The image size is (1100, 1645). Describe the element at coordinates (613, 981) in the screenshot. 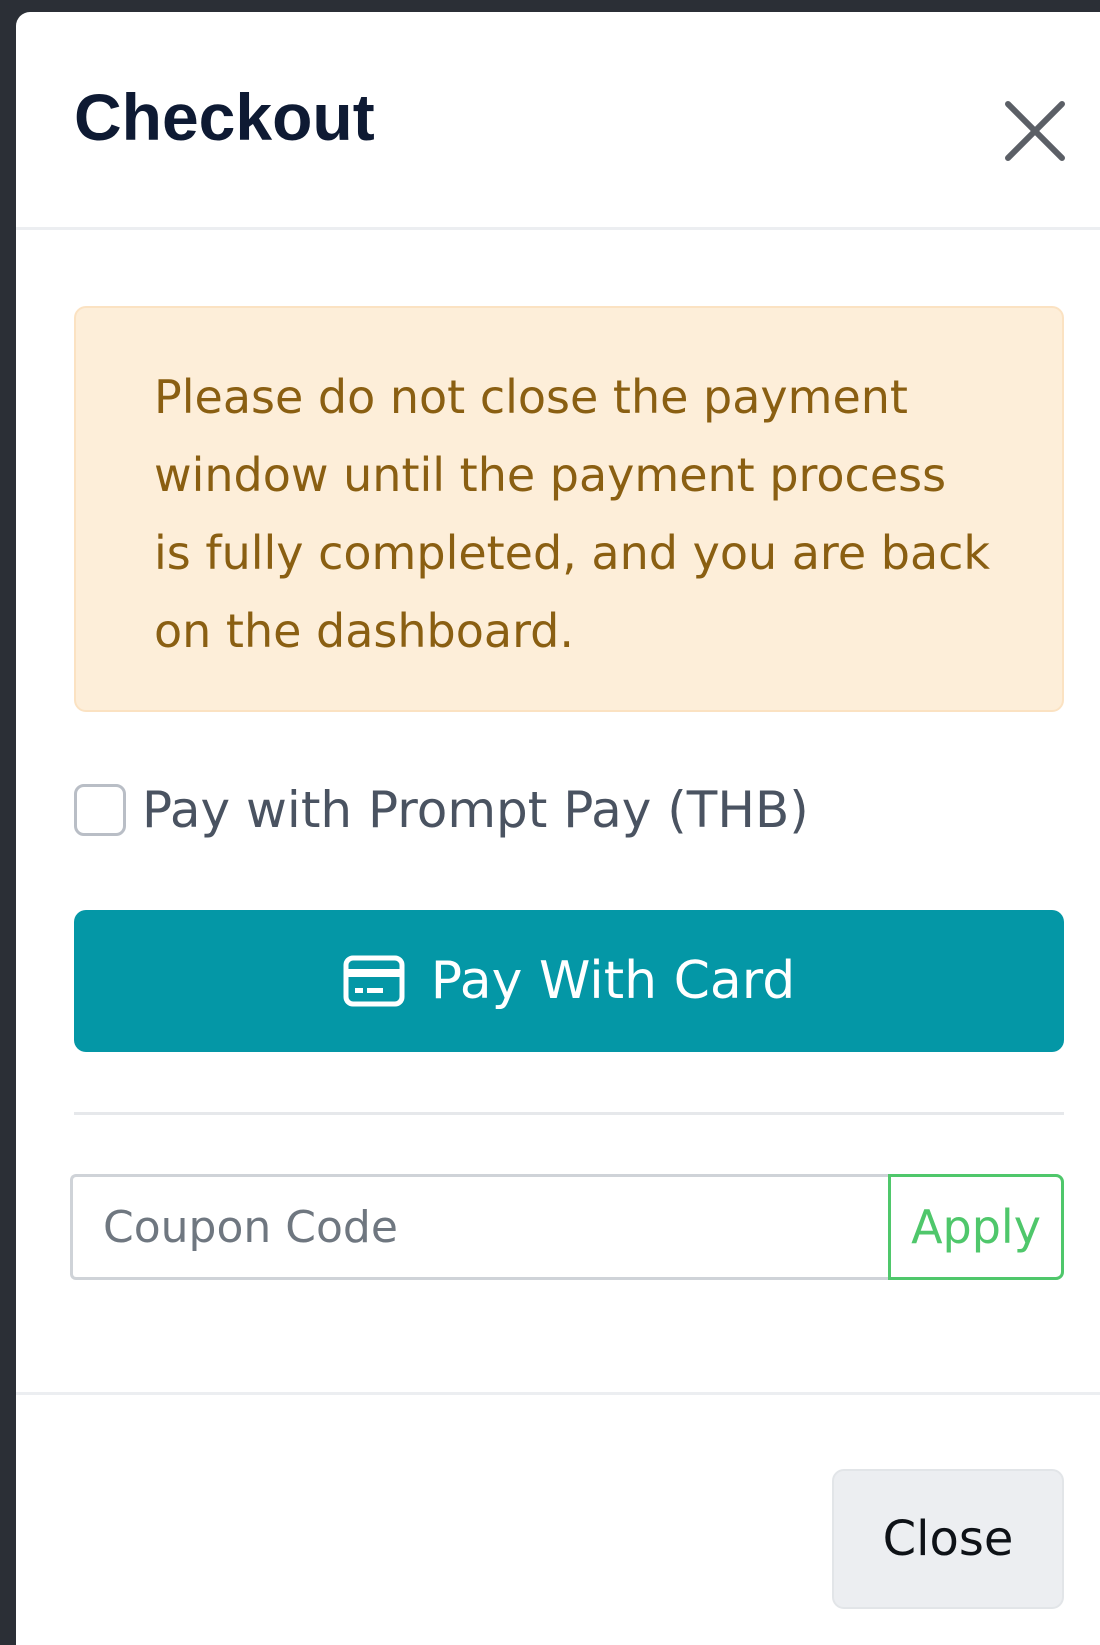

I see `pay-with-card-label: Pay With Card` at that location.